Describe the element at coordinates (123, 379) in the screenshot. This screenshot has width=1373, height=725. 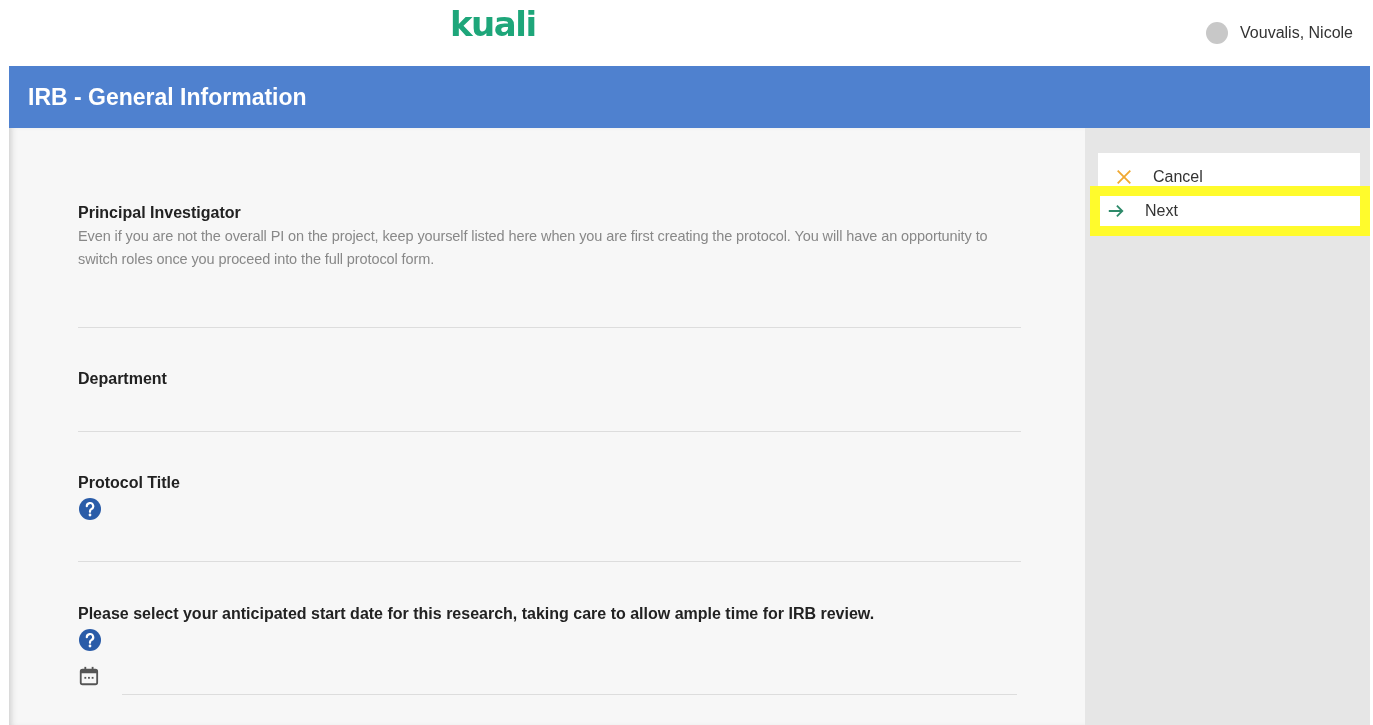
I see `field-label: Department` at that location.